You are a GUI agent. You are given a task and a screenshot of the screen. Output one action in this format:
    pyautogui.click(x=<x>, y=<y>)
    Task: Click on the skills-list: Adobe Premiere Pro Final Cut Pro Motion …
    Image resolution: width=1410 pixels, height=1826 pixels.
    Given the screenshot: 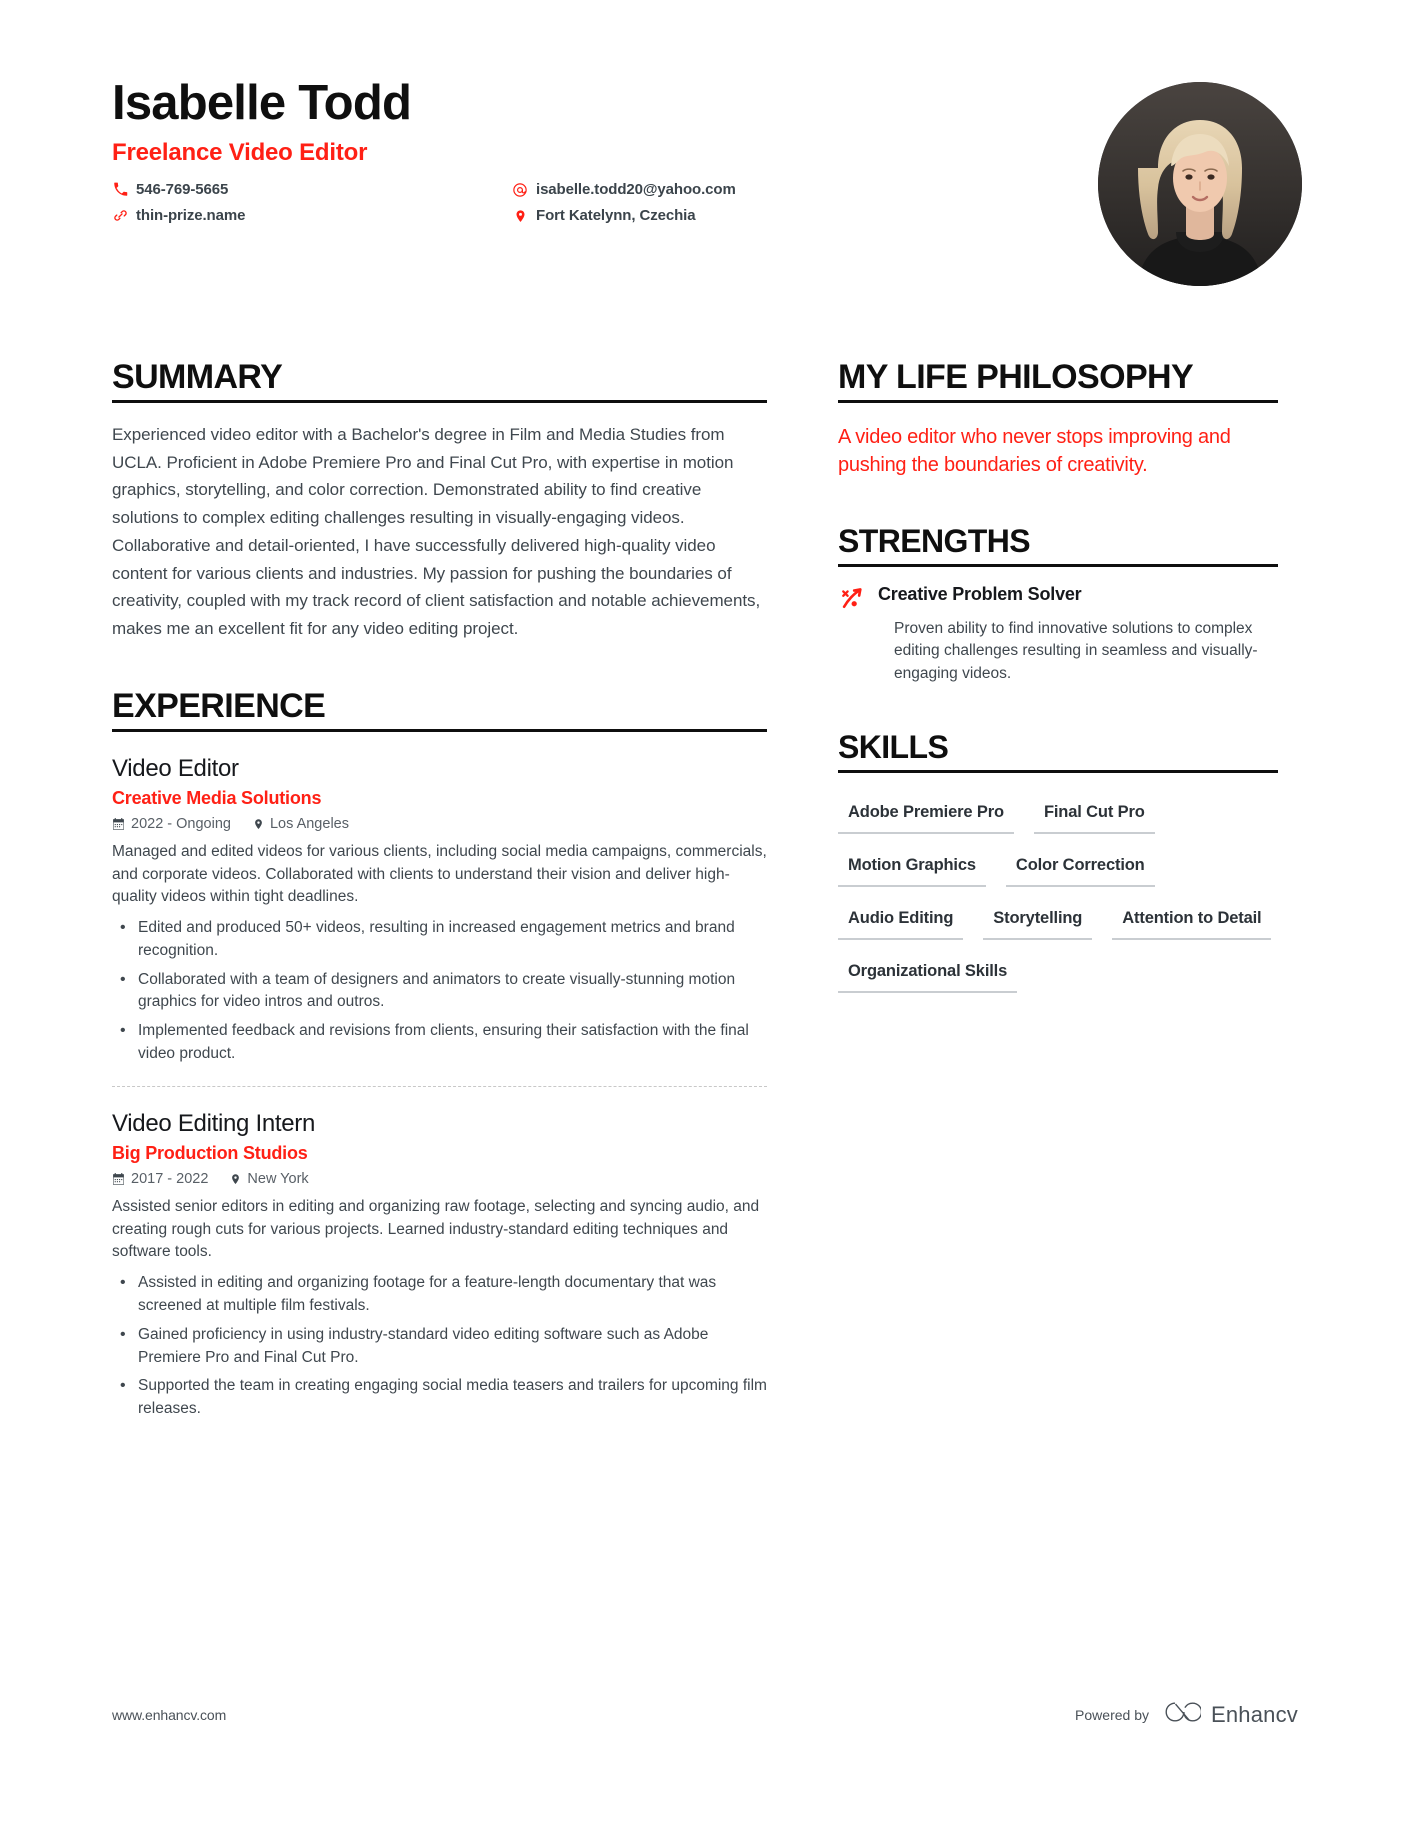 What is the action you would take?
    pyautogui.click(x=1058, y=897)
    